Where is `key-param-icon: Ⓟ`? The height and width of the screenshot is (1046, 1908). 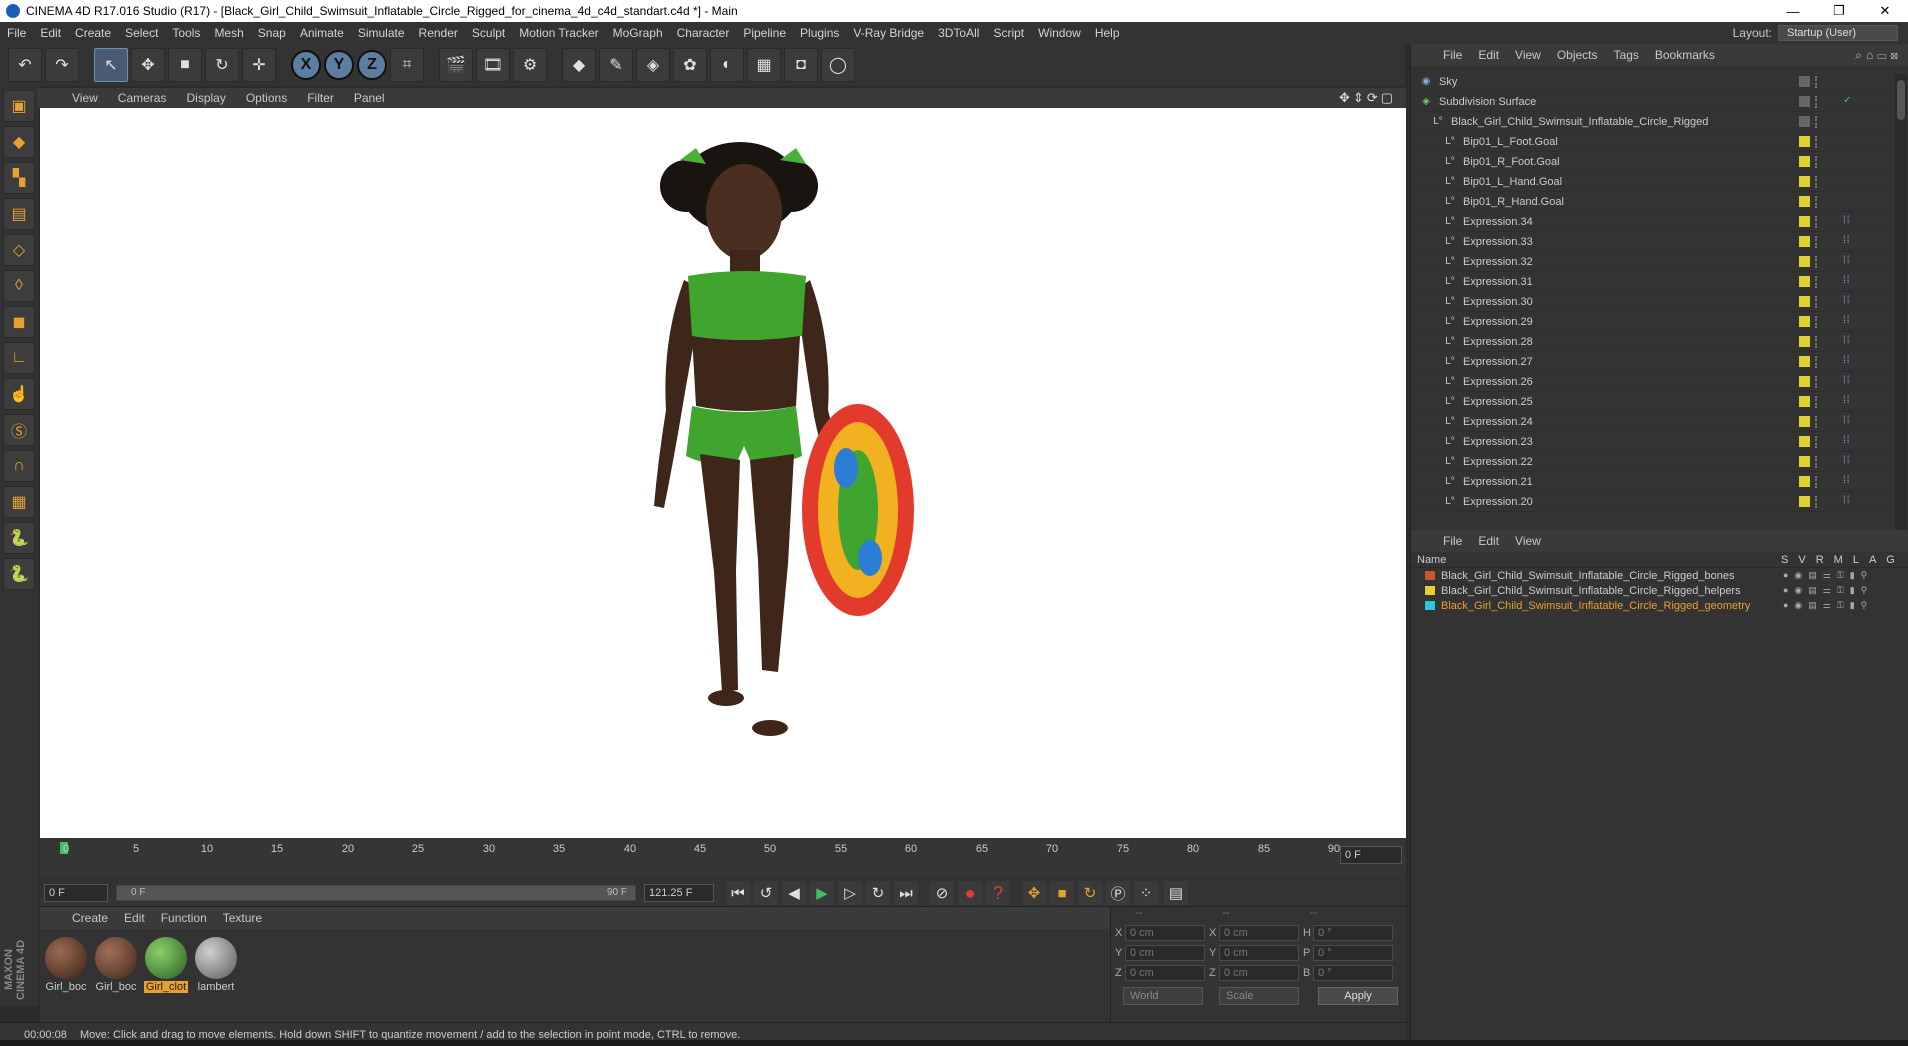 key-param-icon: Ⓟ is located at coordinates (1118, 893).